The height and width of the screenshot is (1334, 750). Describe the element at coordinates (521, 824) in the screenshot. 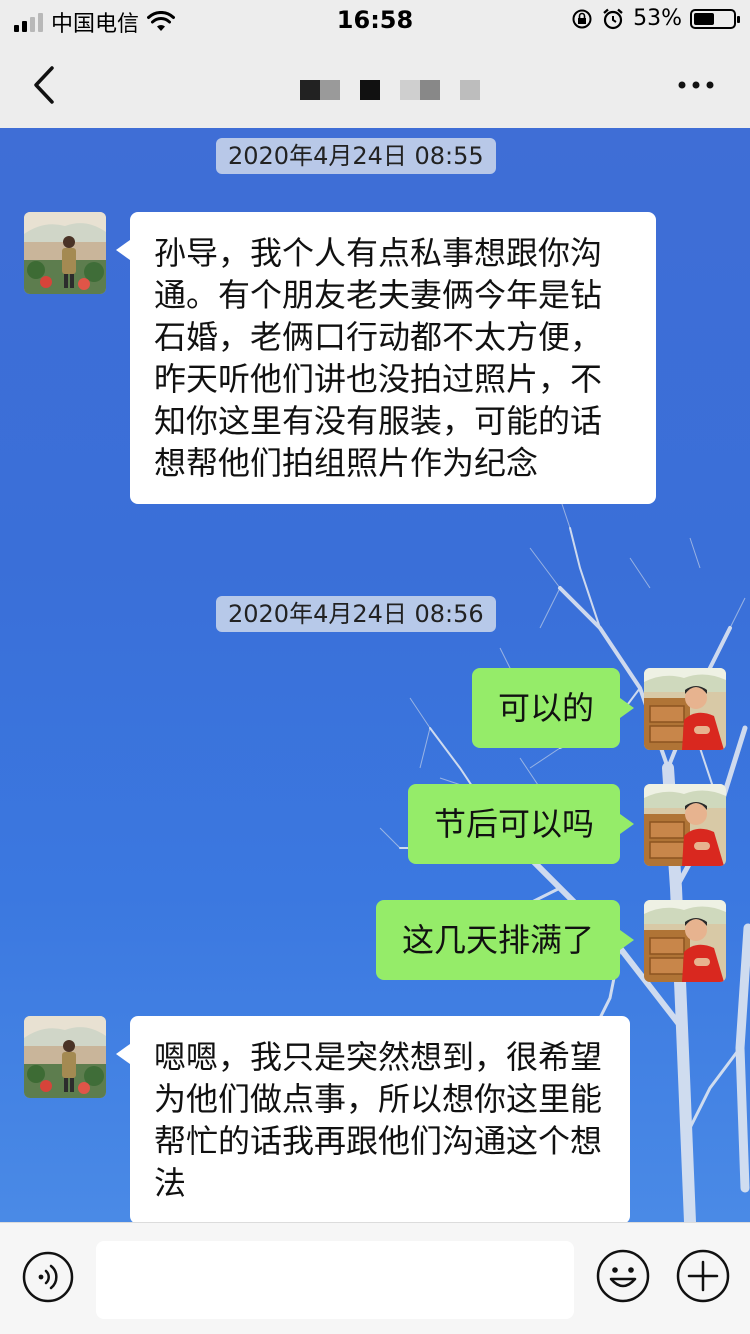

I see `outgoing-message-bubble: 节后可以吗` at that location.